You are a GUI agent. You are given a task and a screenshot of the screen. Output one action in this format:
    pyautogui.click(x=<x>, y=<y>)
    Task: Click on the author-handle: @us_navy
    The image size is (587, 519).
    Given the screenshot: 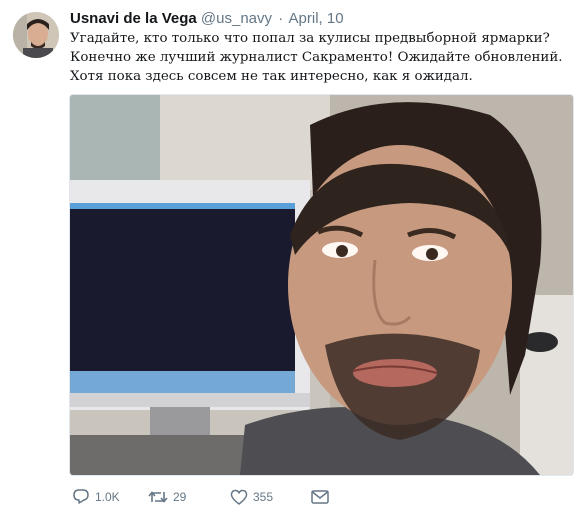 What is the action you would take?
    pyautogui.click(x=236, y=18)
    